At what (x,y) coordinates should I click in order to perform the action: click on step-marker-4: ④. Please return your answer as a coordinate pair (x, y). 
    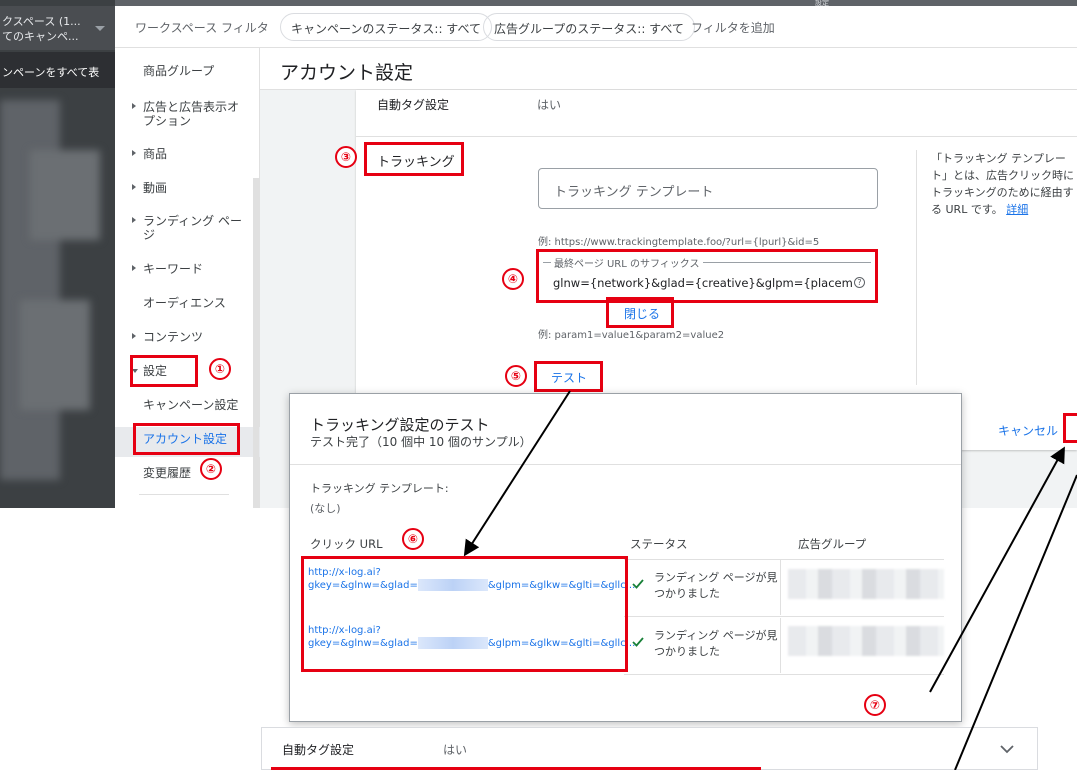
    Looking at the image, I should click on (513, 279).